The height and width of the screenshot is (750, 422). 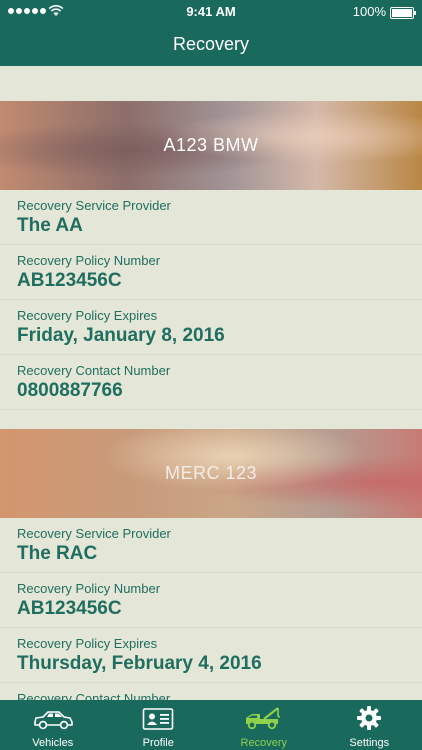 What do you see at coordinates (211, 545) in the screenshot?
I see `list-item: Recovery Service Provider The RAC` at bounding box center [211, 545].